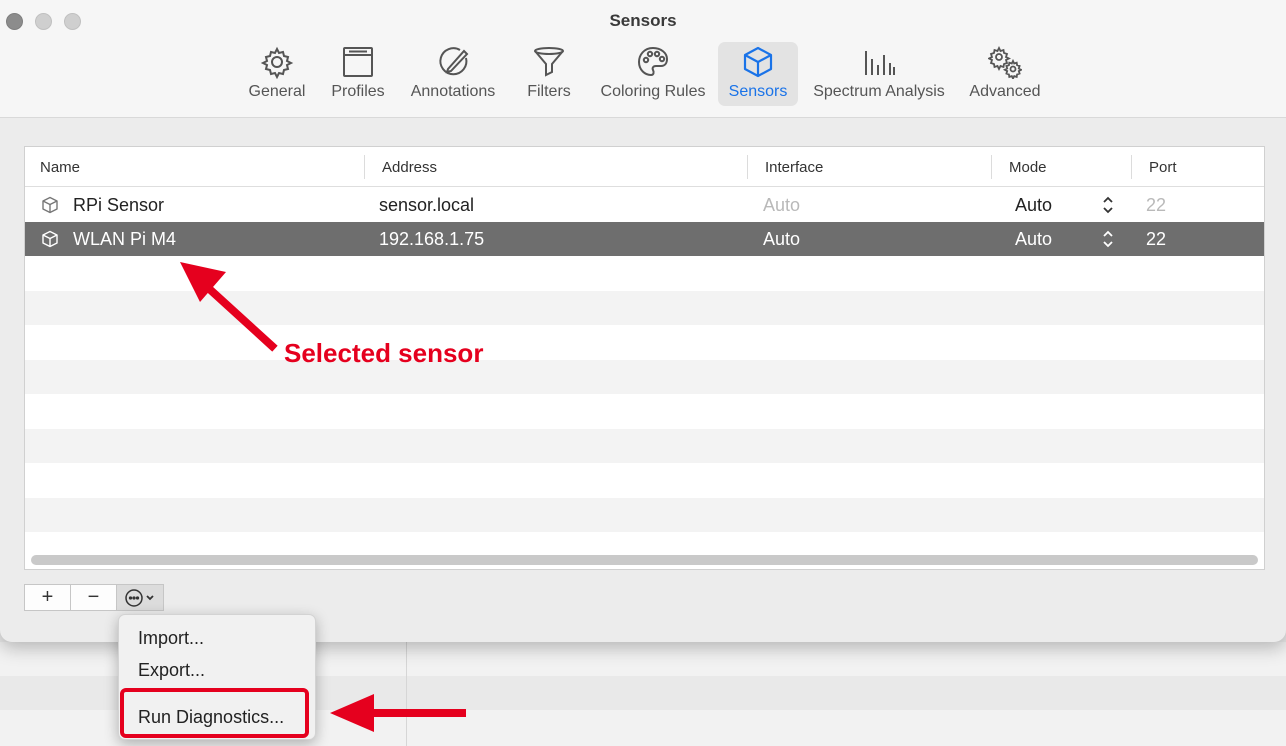  Describe the element at coordinates (549, 91) in the screenshot. I see `tab-label: Filters` at that location.